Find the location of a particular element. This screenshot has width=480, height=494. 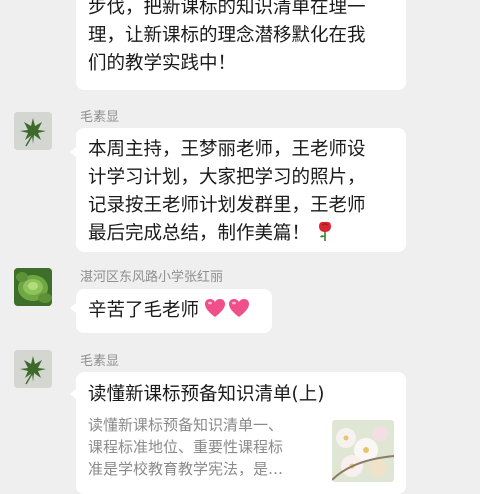

message-bubble: 步伐，把新课标的知识清单在理一 理，让新课标的理念潜移默化在我 们的教学实践中！ is located at coordinates (241, 45).